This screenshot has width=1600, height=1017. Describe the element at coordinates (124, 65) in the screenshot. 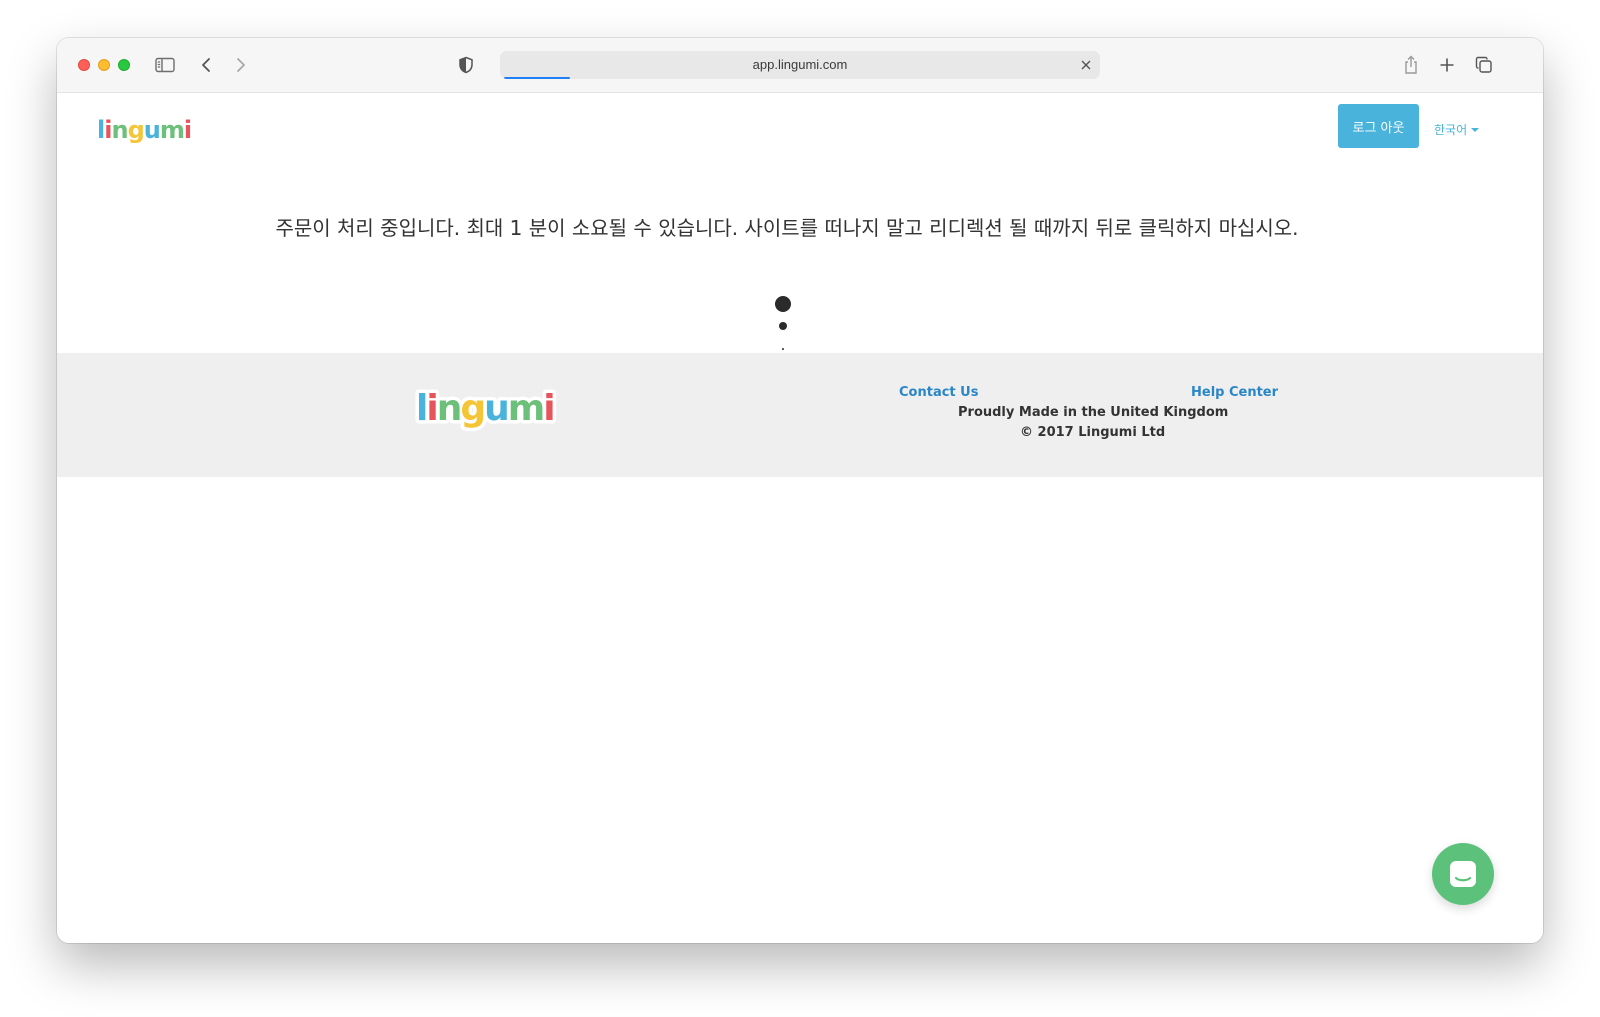

I see `maximize-window-button` at that location.